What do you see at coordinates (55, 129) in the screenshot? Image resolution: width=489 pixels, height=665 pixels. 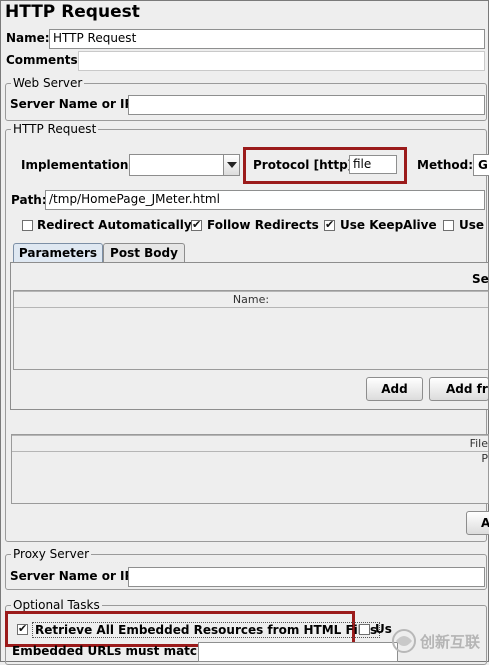 I see `http-request-title: HTTP Request` at bounding box center [55, 129].